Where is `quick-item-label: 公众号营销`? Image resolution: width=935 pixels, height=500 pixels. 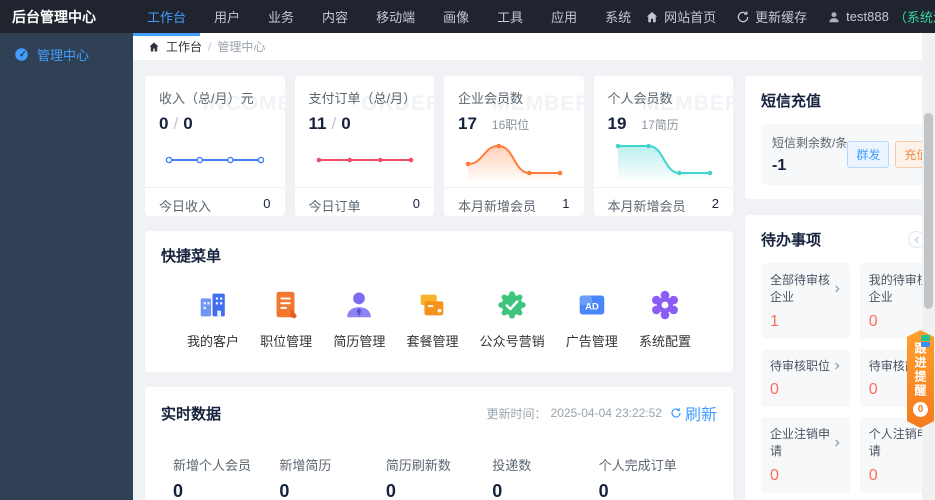 quick-item-label: 公众号营销 is located at coordinates (512, 341).